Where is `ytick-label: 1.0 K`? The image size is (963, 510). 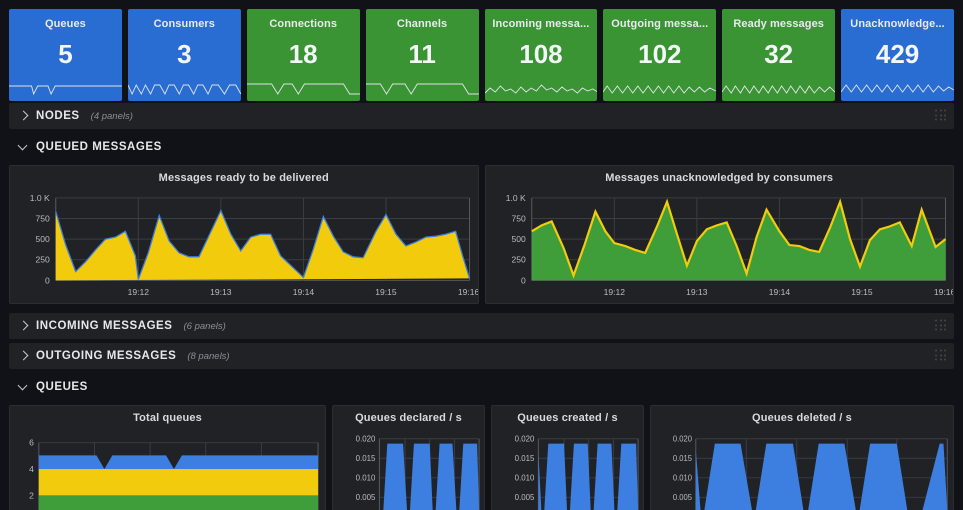 ytick-label: 1.0 K is located at coordinates (40, 198).